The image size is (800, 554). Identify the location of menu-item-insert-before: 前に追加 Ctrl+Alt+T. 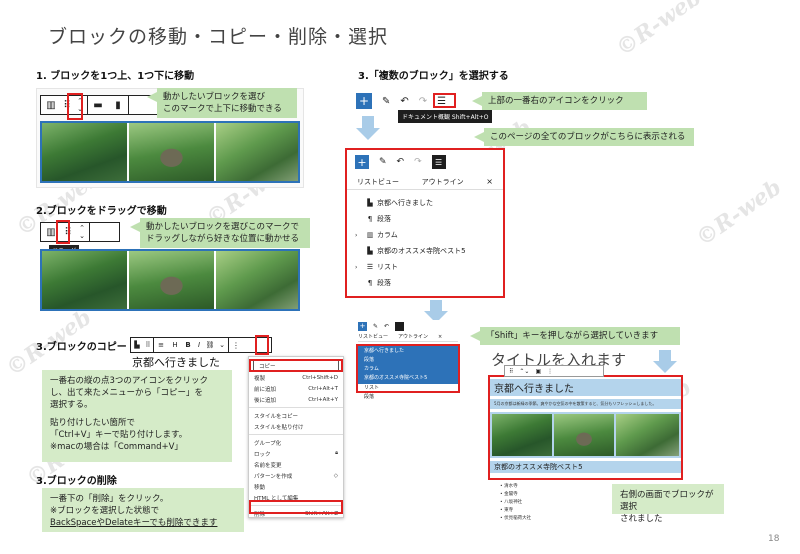
(296, 388).